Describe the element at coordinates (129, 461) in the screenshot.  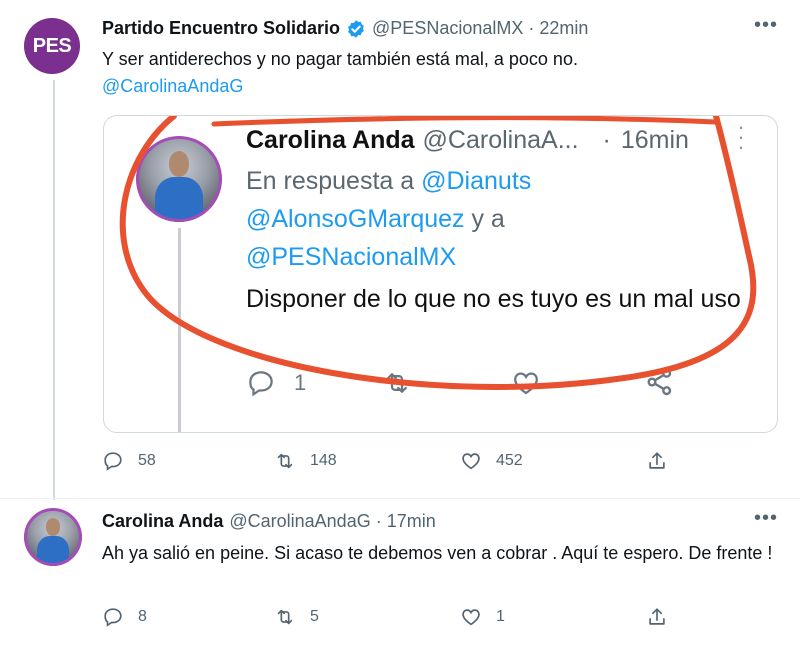
I see `tweet1-reply-button: 58` at that location.